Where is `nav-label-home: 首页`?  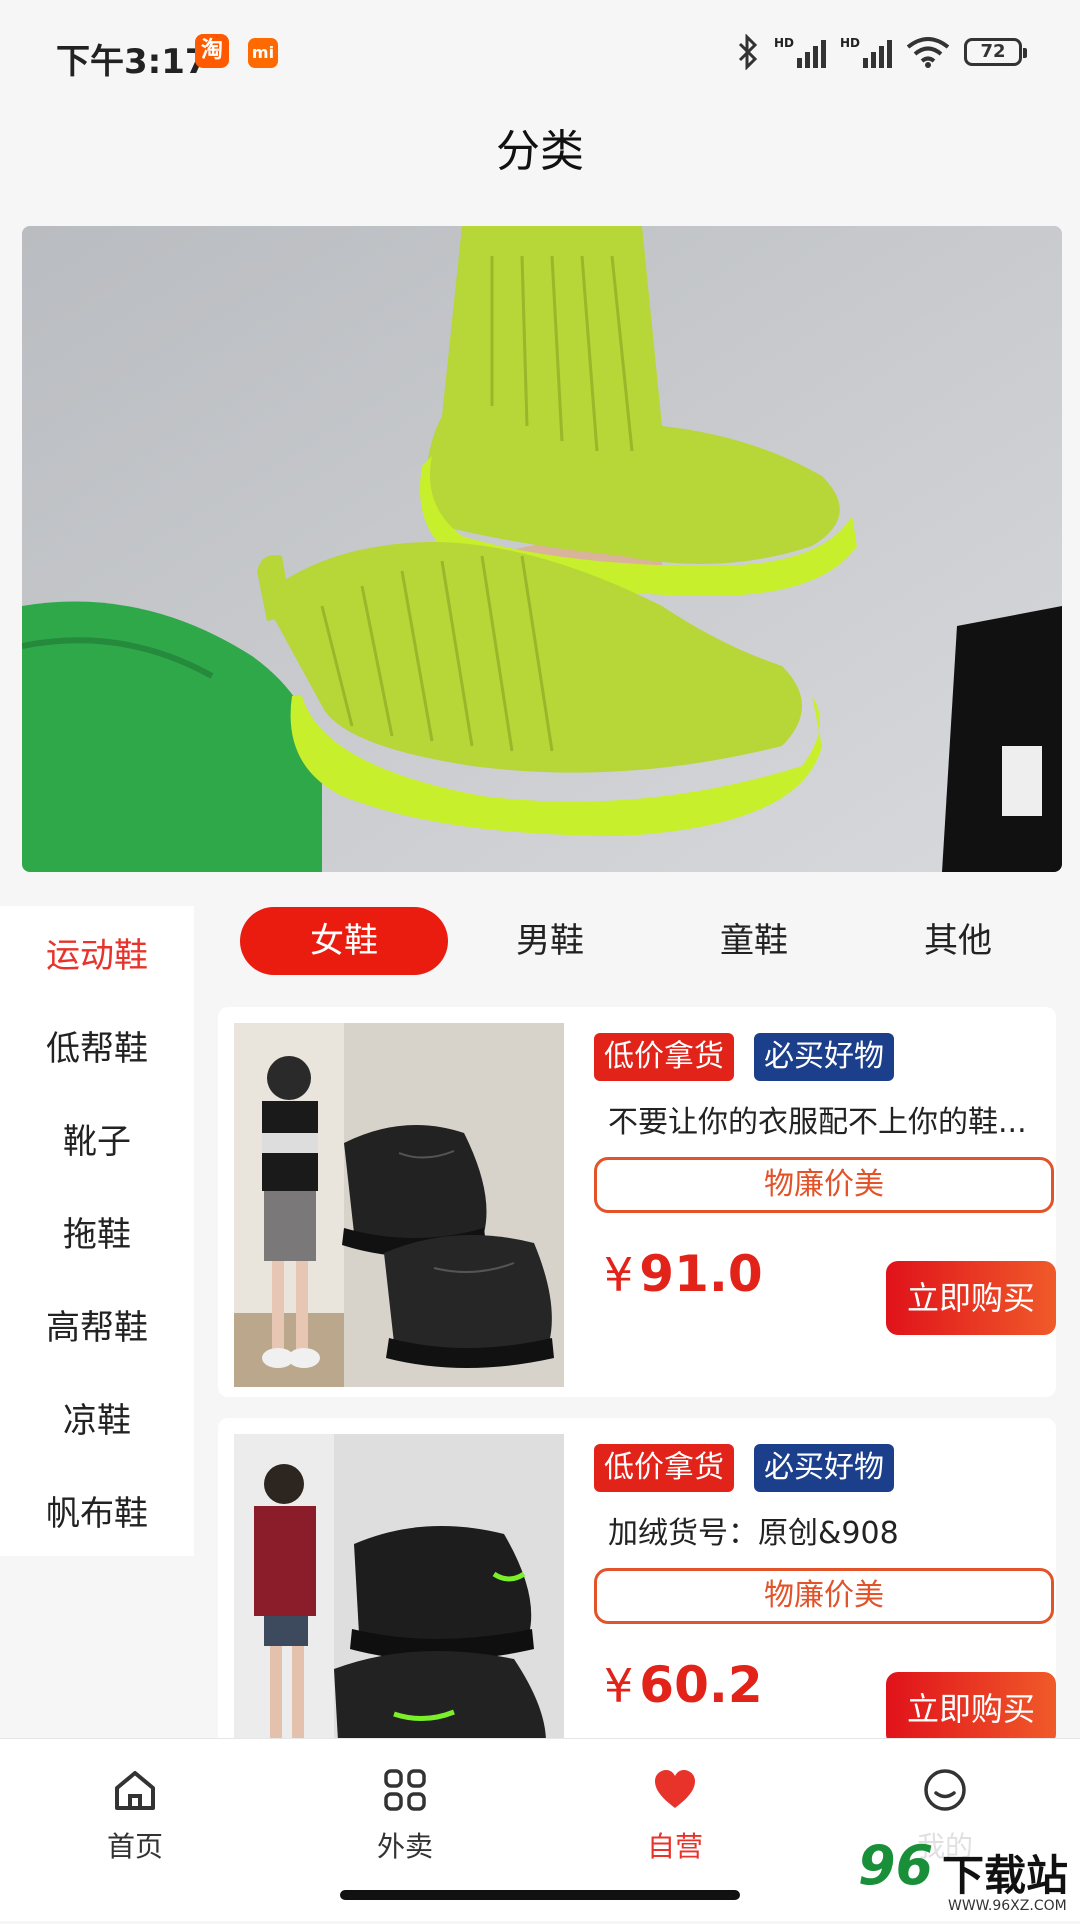 nav-label-home: 首页 is located at coordinates (134, 1846).